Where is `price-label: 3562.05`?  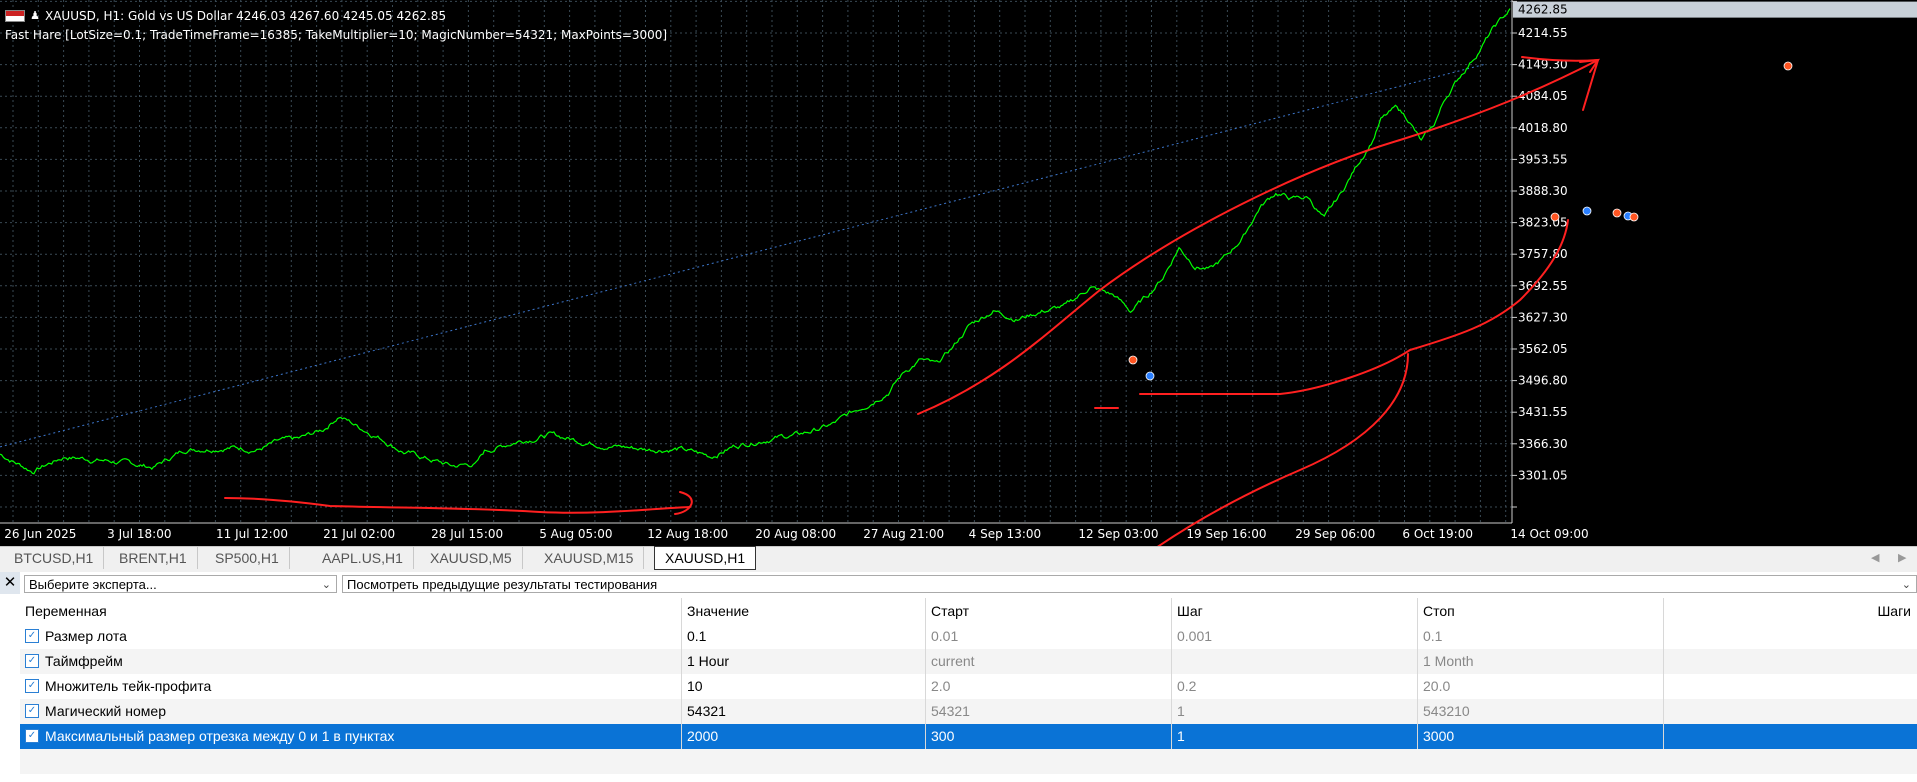
price-label: 3562.05 is located at coordinates (1543, 349).